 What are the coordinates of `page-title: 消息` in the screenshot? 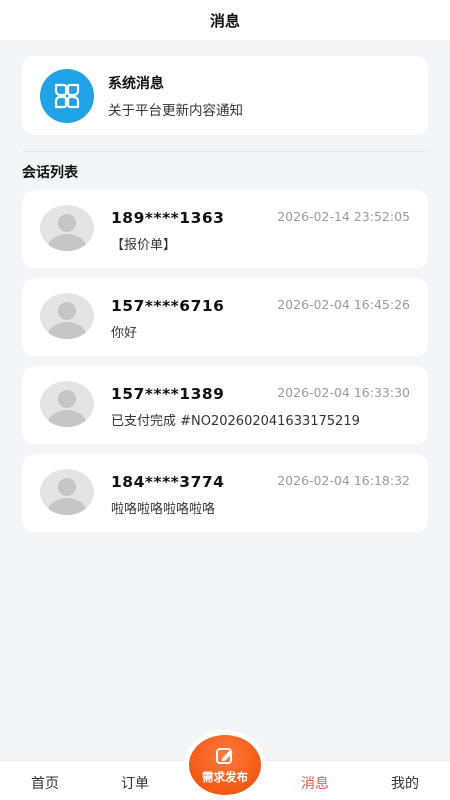 It's located at (224, 20).